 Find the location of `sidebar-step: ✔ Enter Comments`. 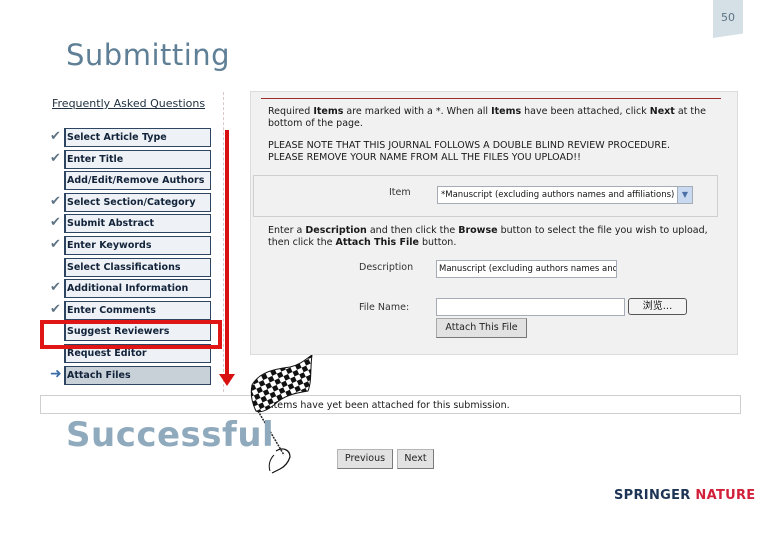

sidebar-step: ✔ Enter Comments is located at coordinates (131, 310).